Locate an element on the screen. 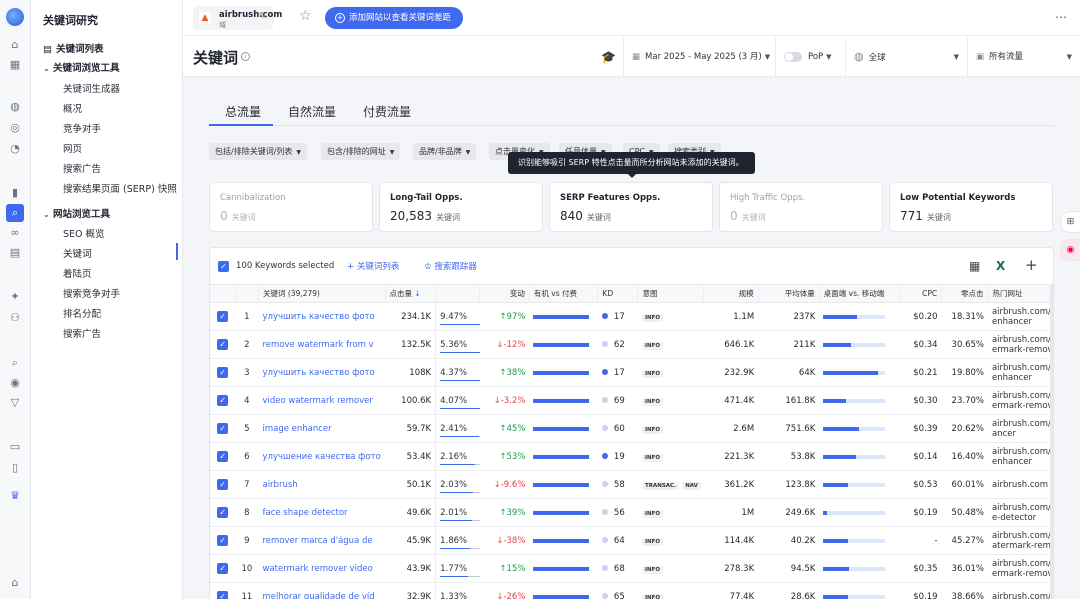  keyword-link: image enhancer is located at coordinates (321, 428).